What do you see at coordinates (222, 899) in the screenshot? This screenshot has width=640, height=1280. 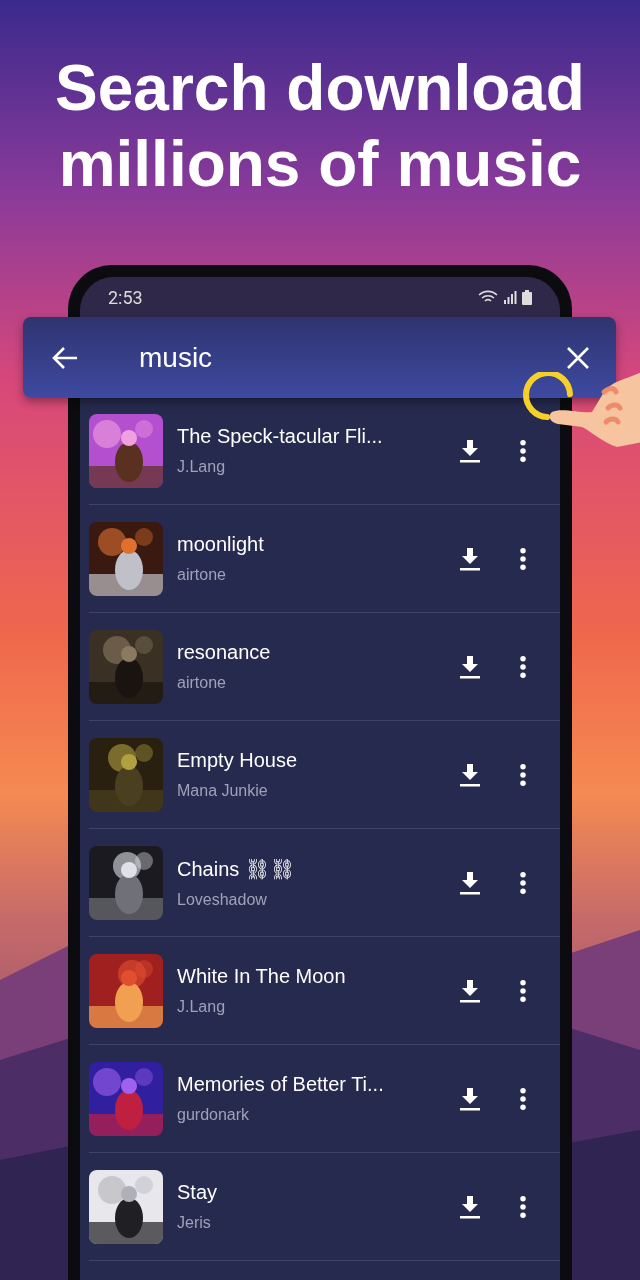 I see `song-artist: Loveshadow` at bounding box center [222, 899].